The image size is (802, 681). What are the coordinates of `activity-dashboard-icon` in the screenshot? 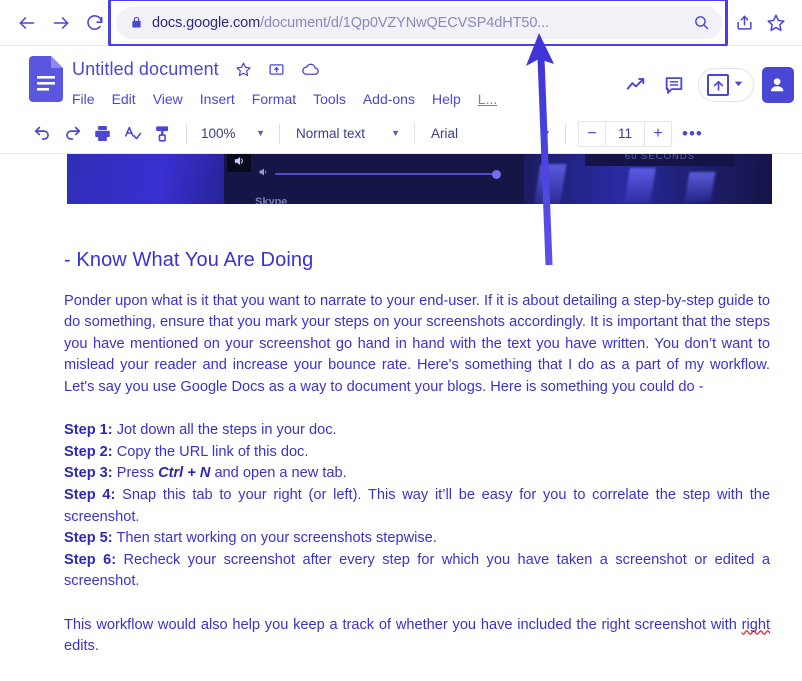 It's located at (636, 85).